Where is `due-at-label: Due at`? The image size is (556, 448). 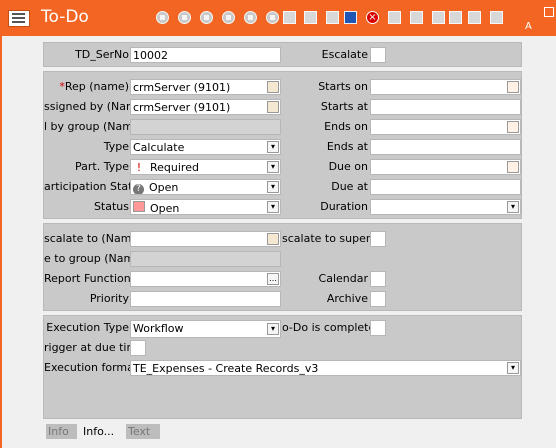
due-at-label: Due at is located at coordinates (349, 186).